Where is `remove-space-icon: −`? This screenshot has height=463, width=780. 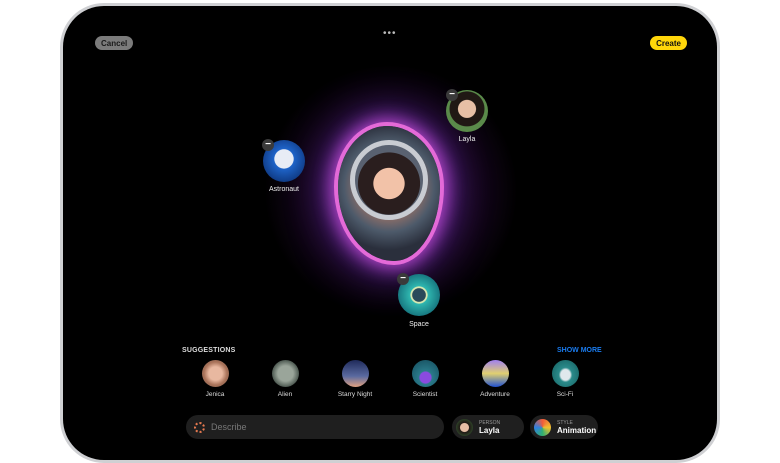
remove-space-icon: − is located at coordinates (403, 279).